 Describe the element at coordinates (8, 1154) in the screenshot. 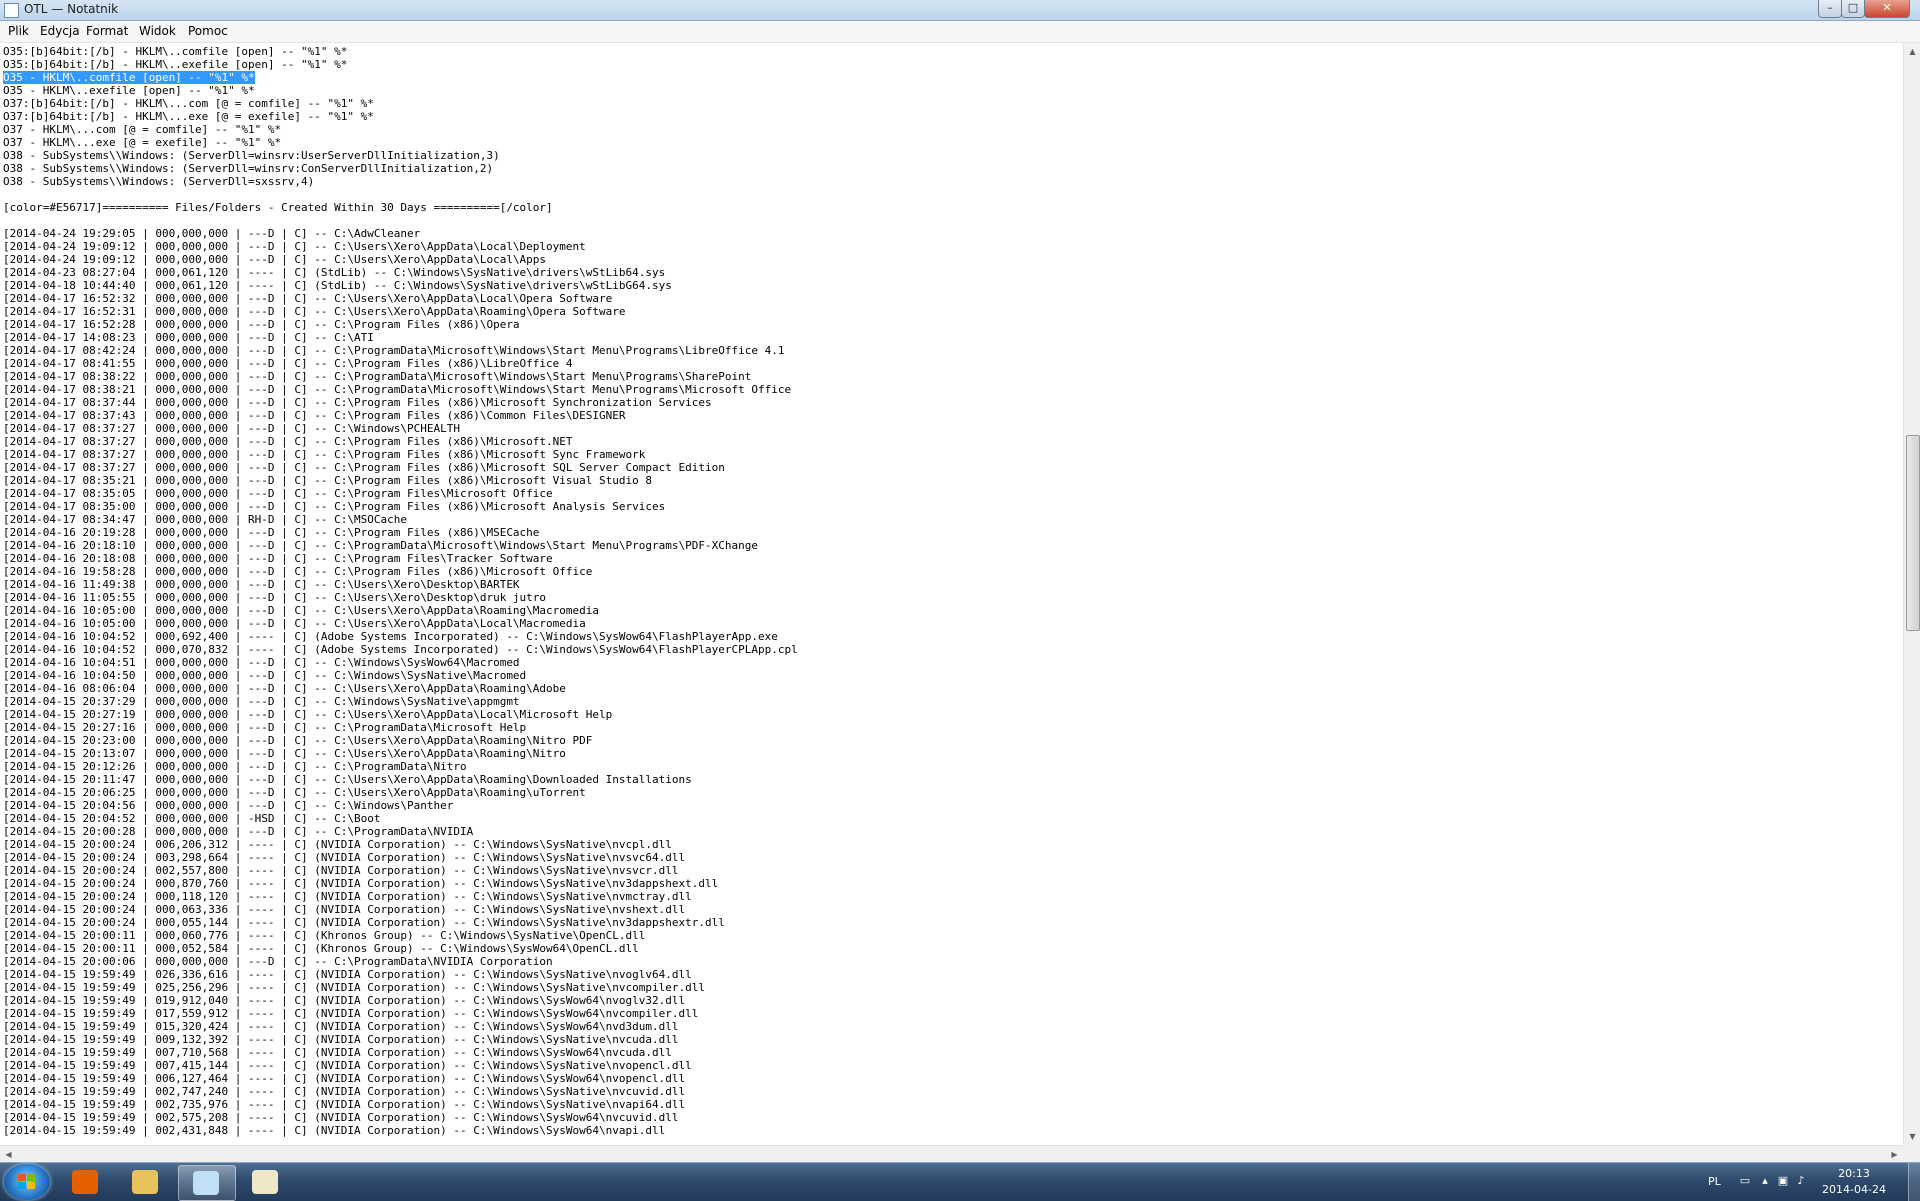

I see `scroll-left-arrow-icon: ◀` at that location.